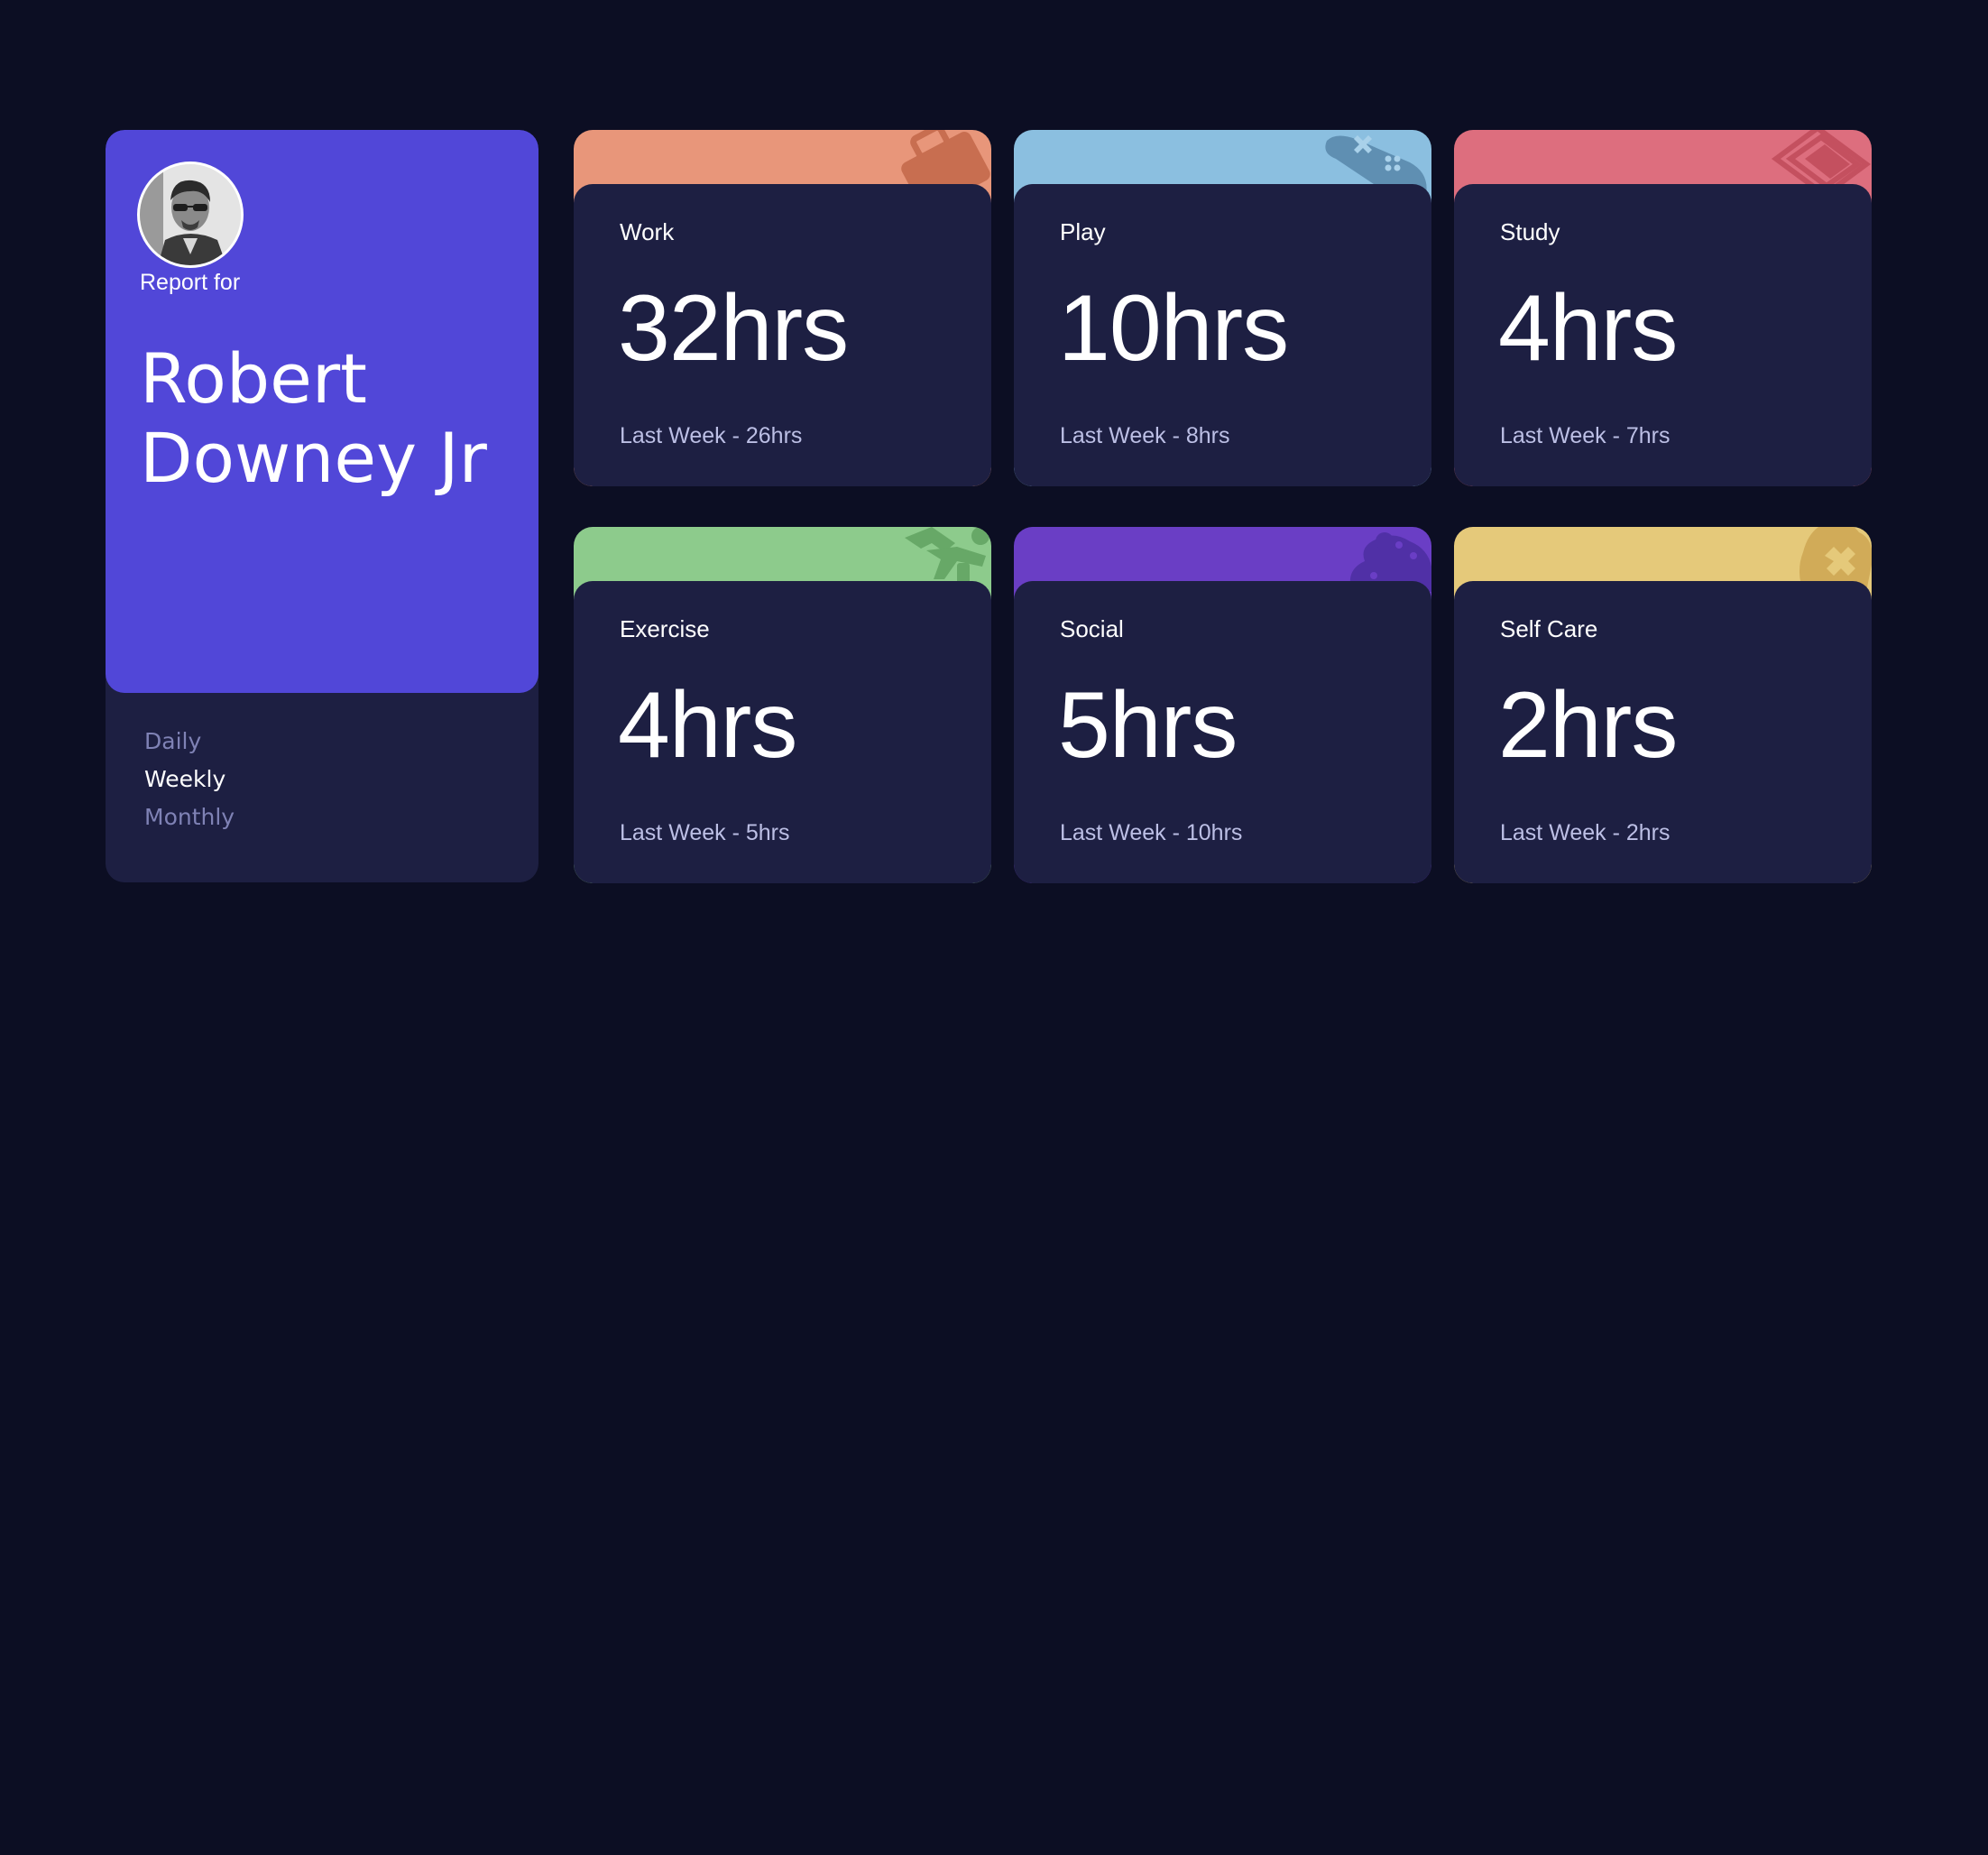 The image size is (1988, 1855). Describe the element at coordinates (1549, 628) in the screenshot. I see `activity-title: Self Care` at that location.